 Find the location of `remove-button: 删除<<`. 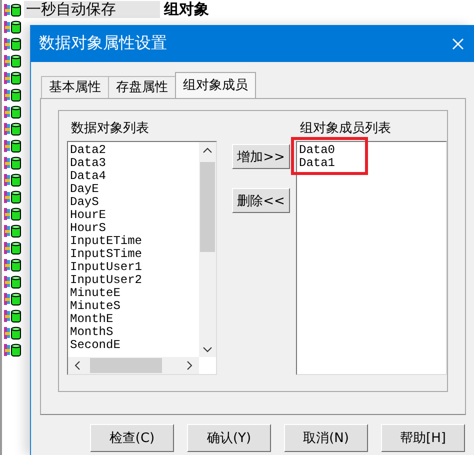

remove-button: 删除<< is located at coordinates (261, 200).